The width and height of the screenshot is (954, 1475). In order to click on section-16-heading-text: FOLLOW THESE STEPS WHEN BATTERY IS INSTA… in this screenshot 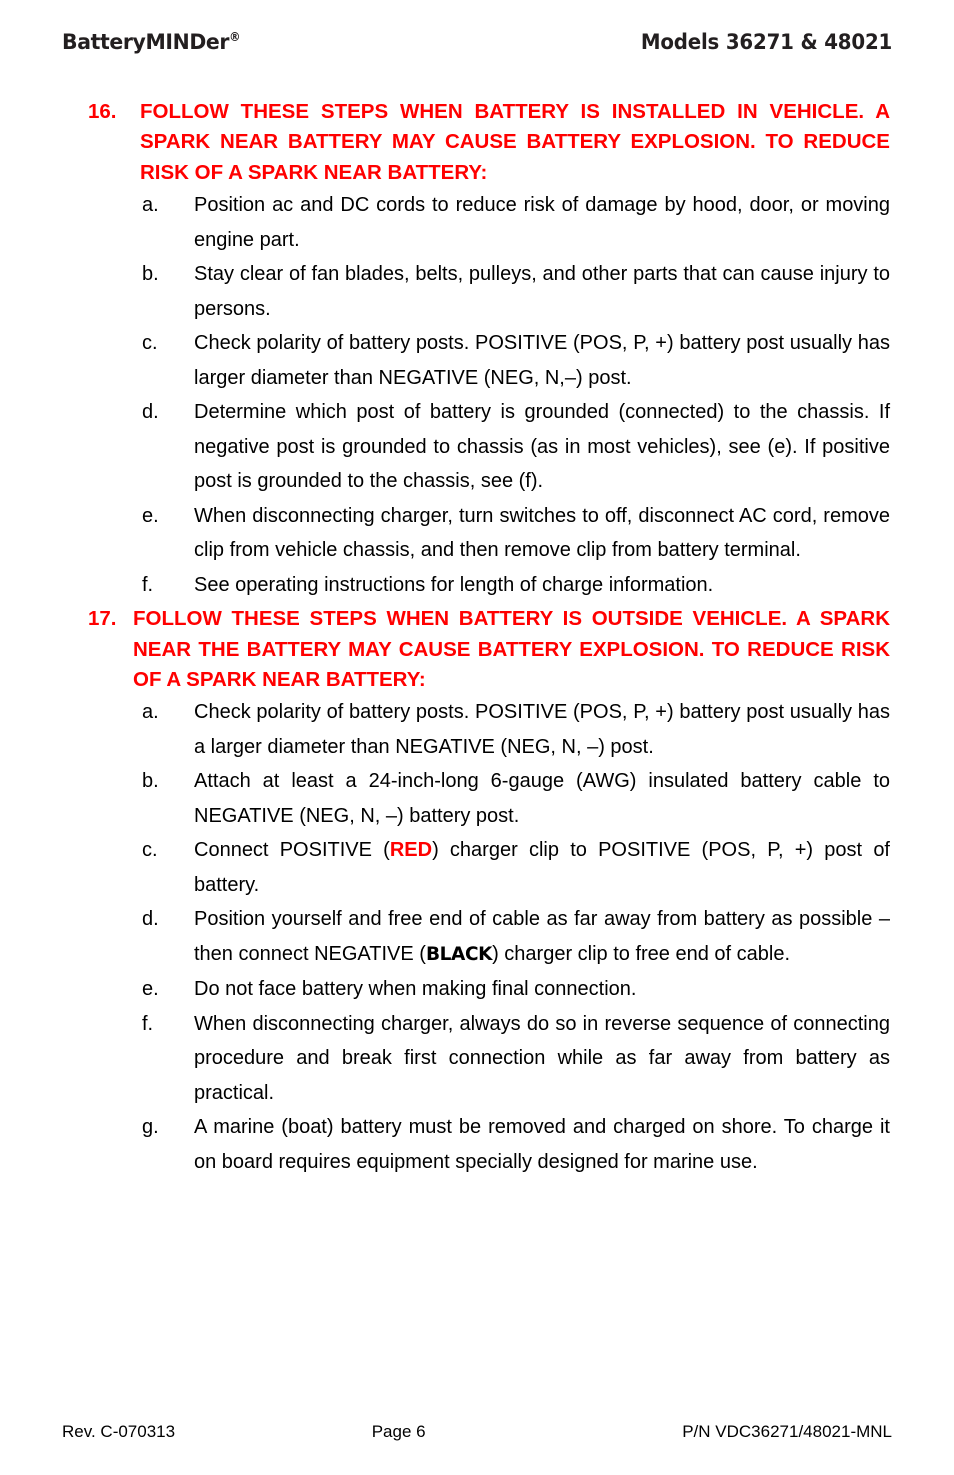, I will do `click(515, 142)`.